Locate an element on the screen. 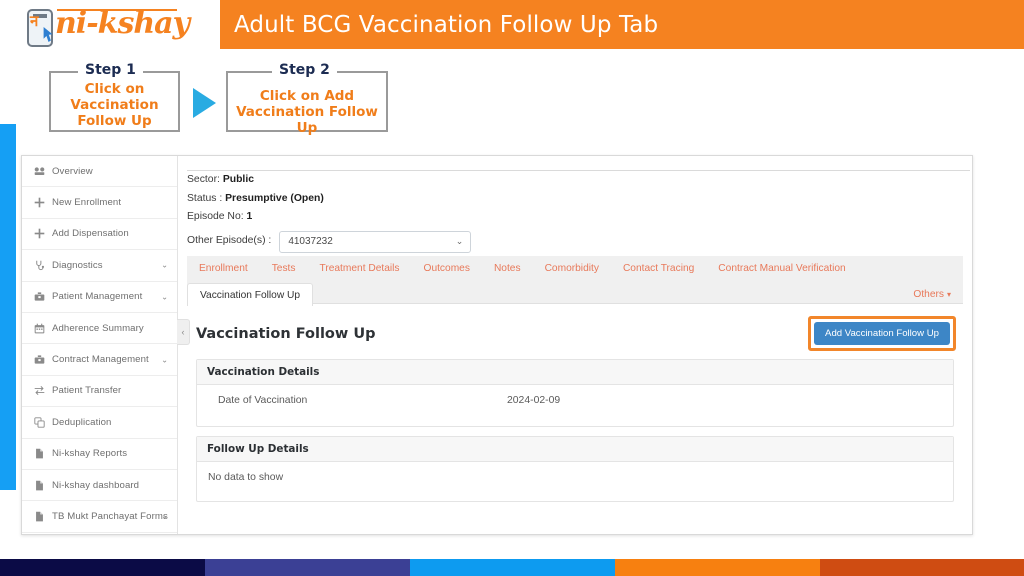 This screenshot has height=576, width=1024. tab-comorbidity: Comorbidity is located at coordinates (572, 269).